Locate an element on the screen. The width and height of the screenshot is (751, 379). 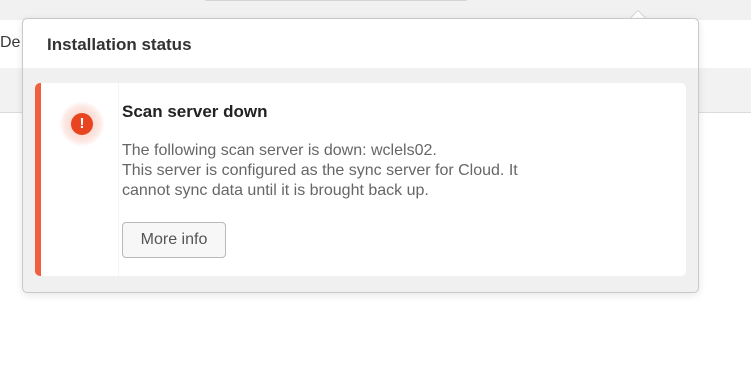
top-search-field-edge is located at coordinates (336, 0).